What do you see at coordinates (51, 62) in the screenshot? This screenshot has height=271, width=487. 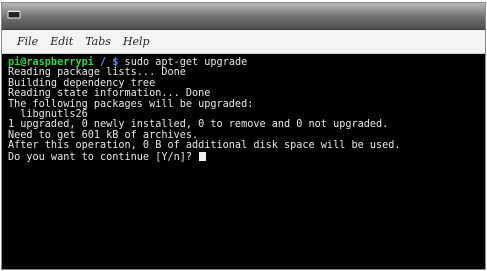 I see `prompt-user: pi@raspberrypi` at bounding box center [51, 62].